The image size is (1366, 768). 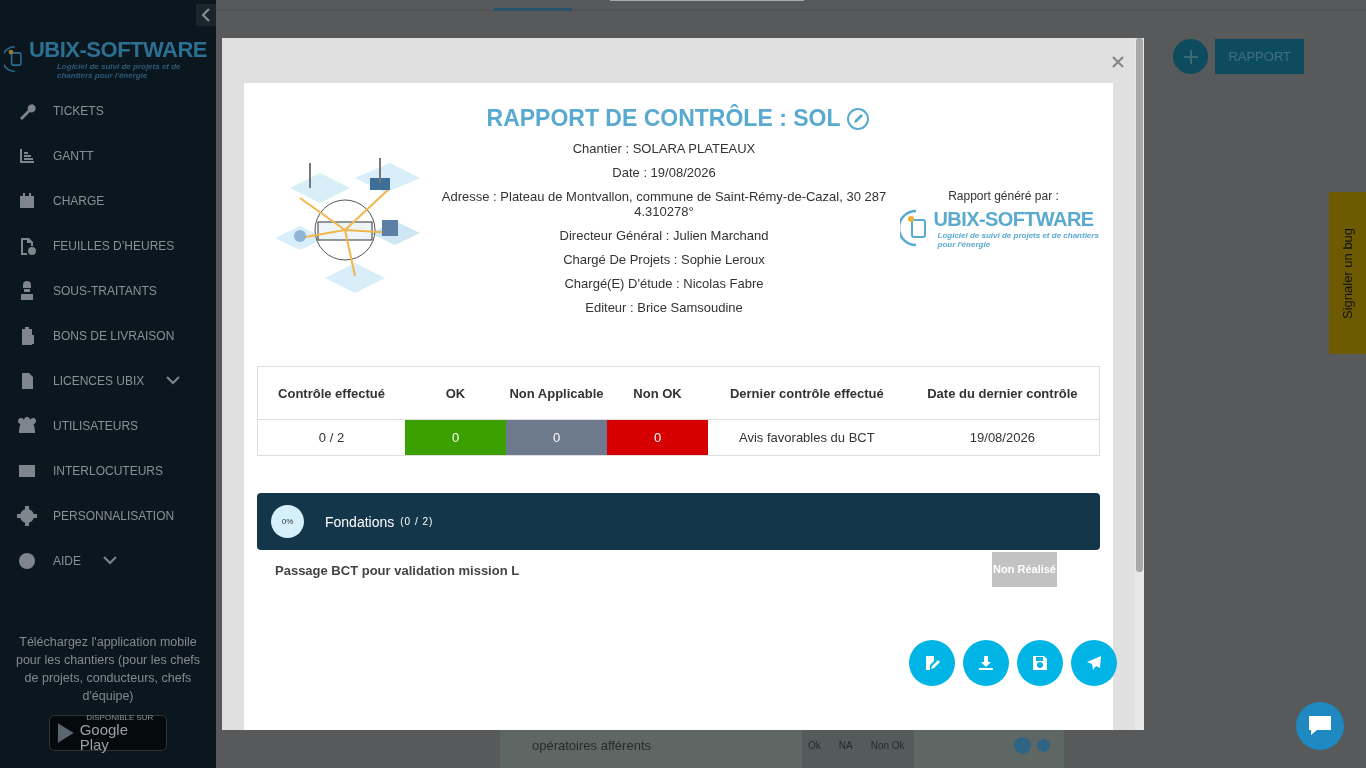 I want to click on report-field: Chargé De Projets : Sophie Leroux, so click(x=664, y=259).